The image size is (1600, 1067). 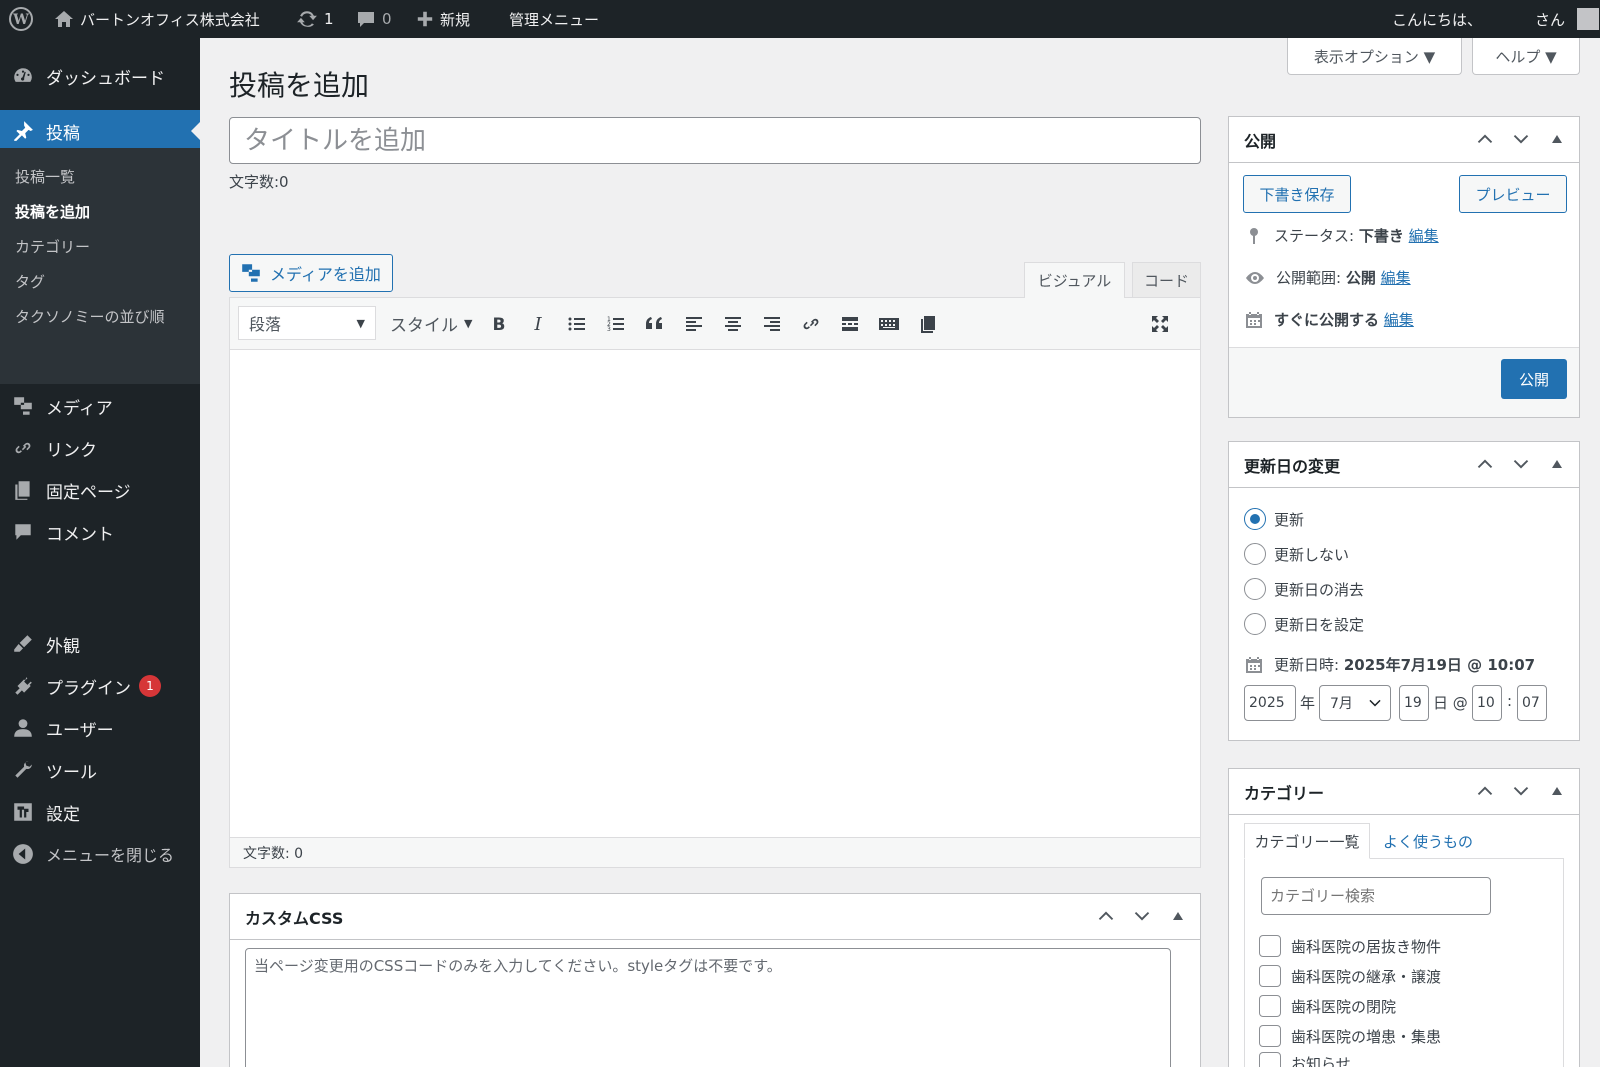 What do you see at coordinates (315, 19) in the screenshot?
I see `updates-link: 1` at bounding box center [315, 19].